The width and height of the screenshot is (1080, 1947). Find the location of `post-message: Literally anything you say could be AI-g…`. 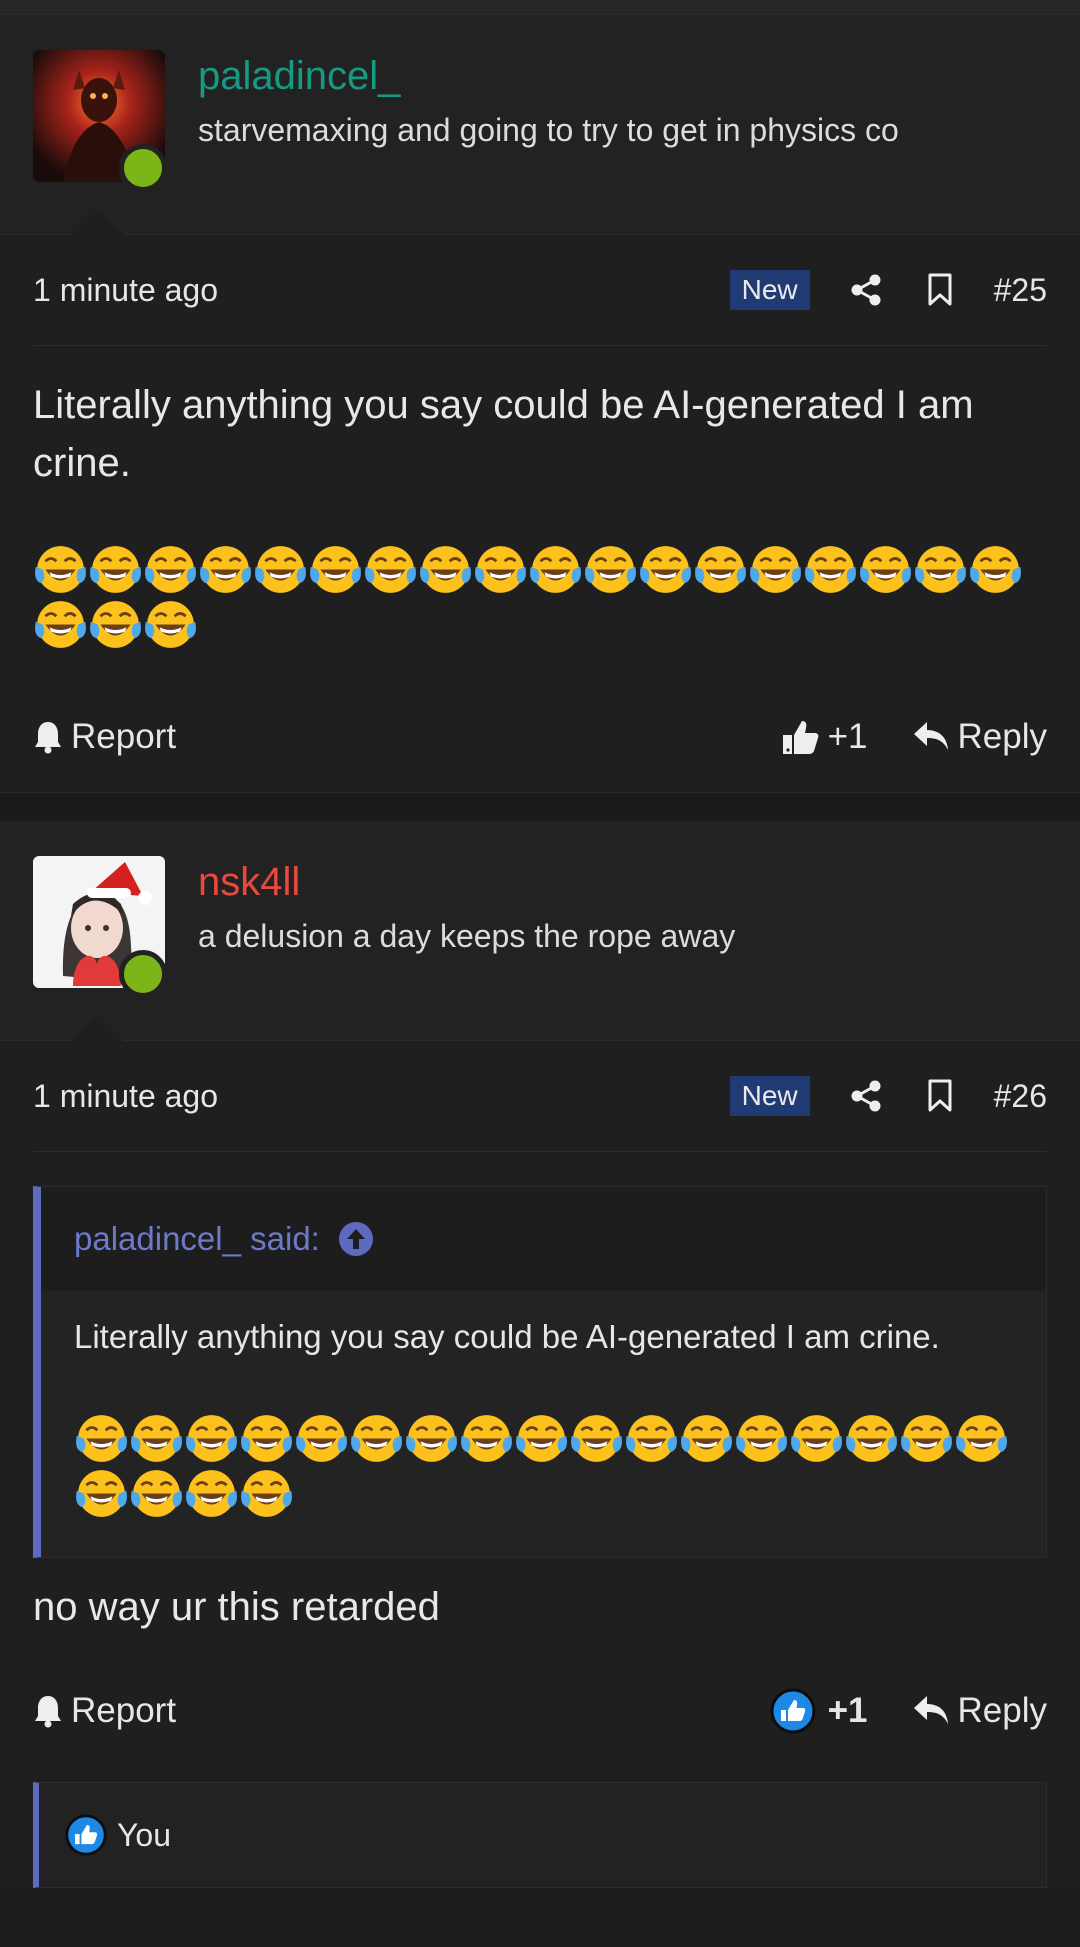

post-message: Literally anything you say could be AI-g… is located at coordinates (503, 434).